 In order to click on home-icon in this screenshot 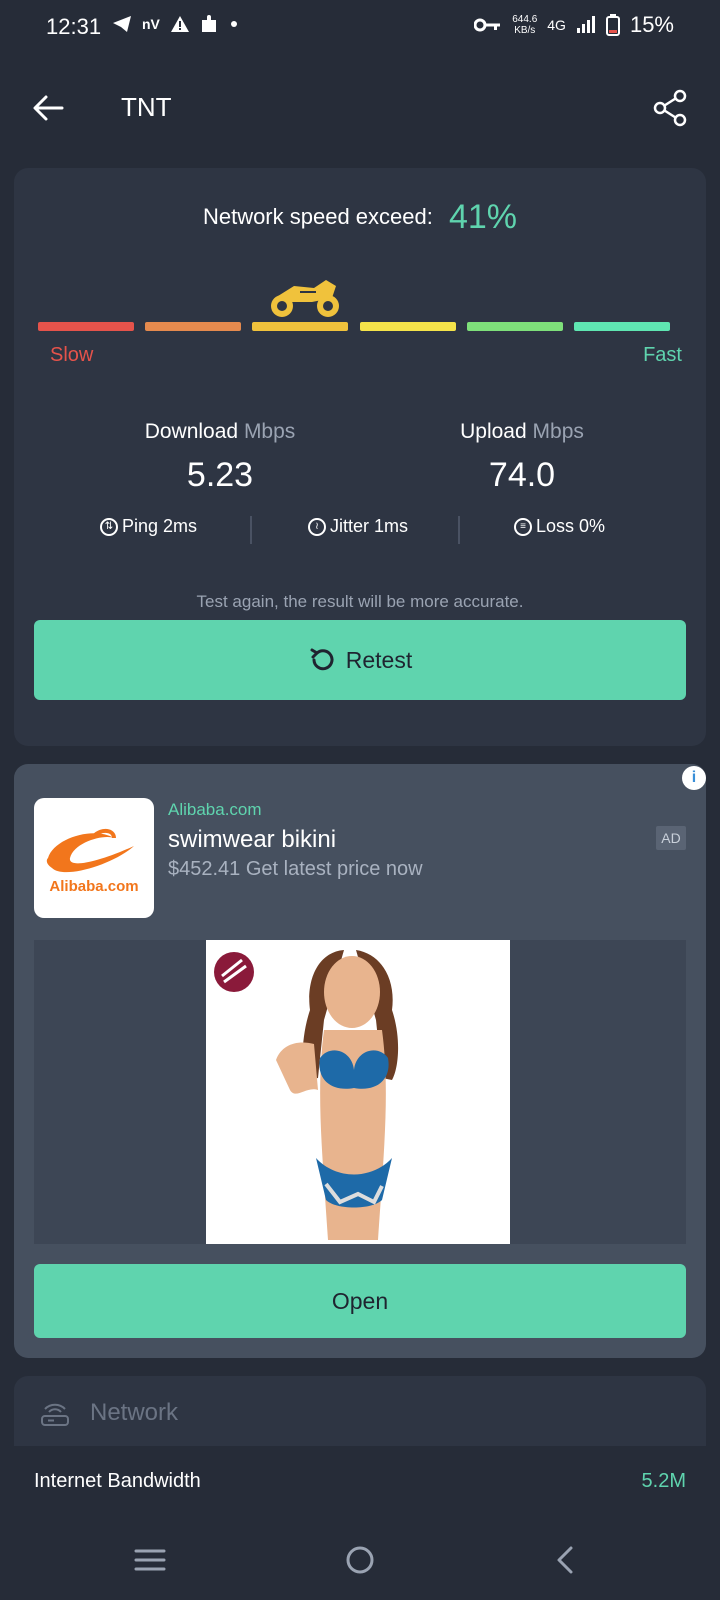, I will do `click(360, 1560)`.